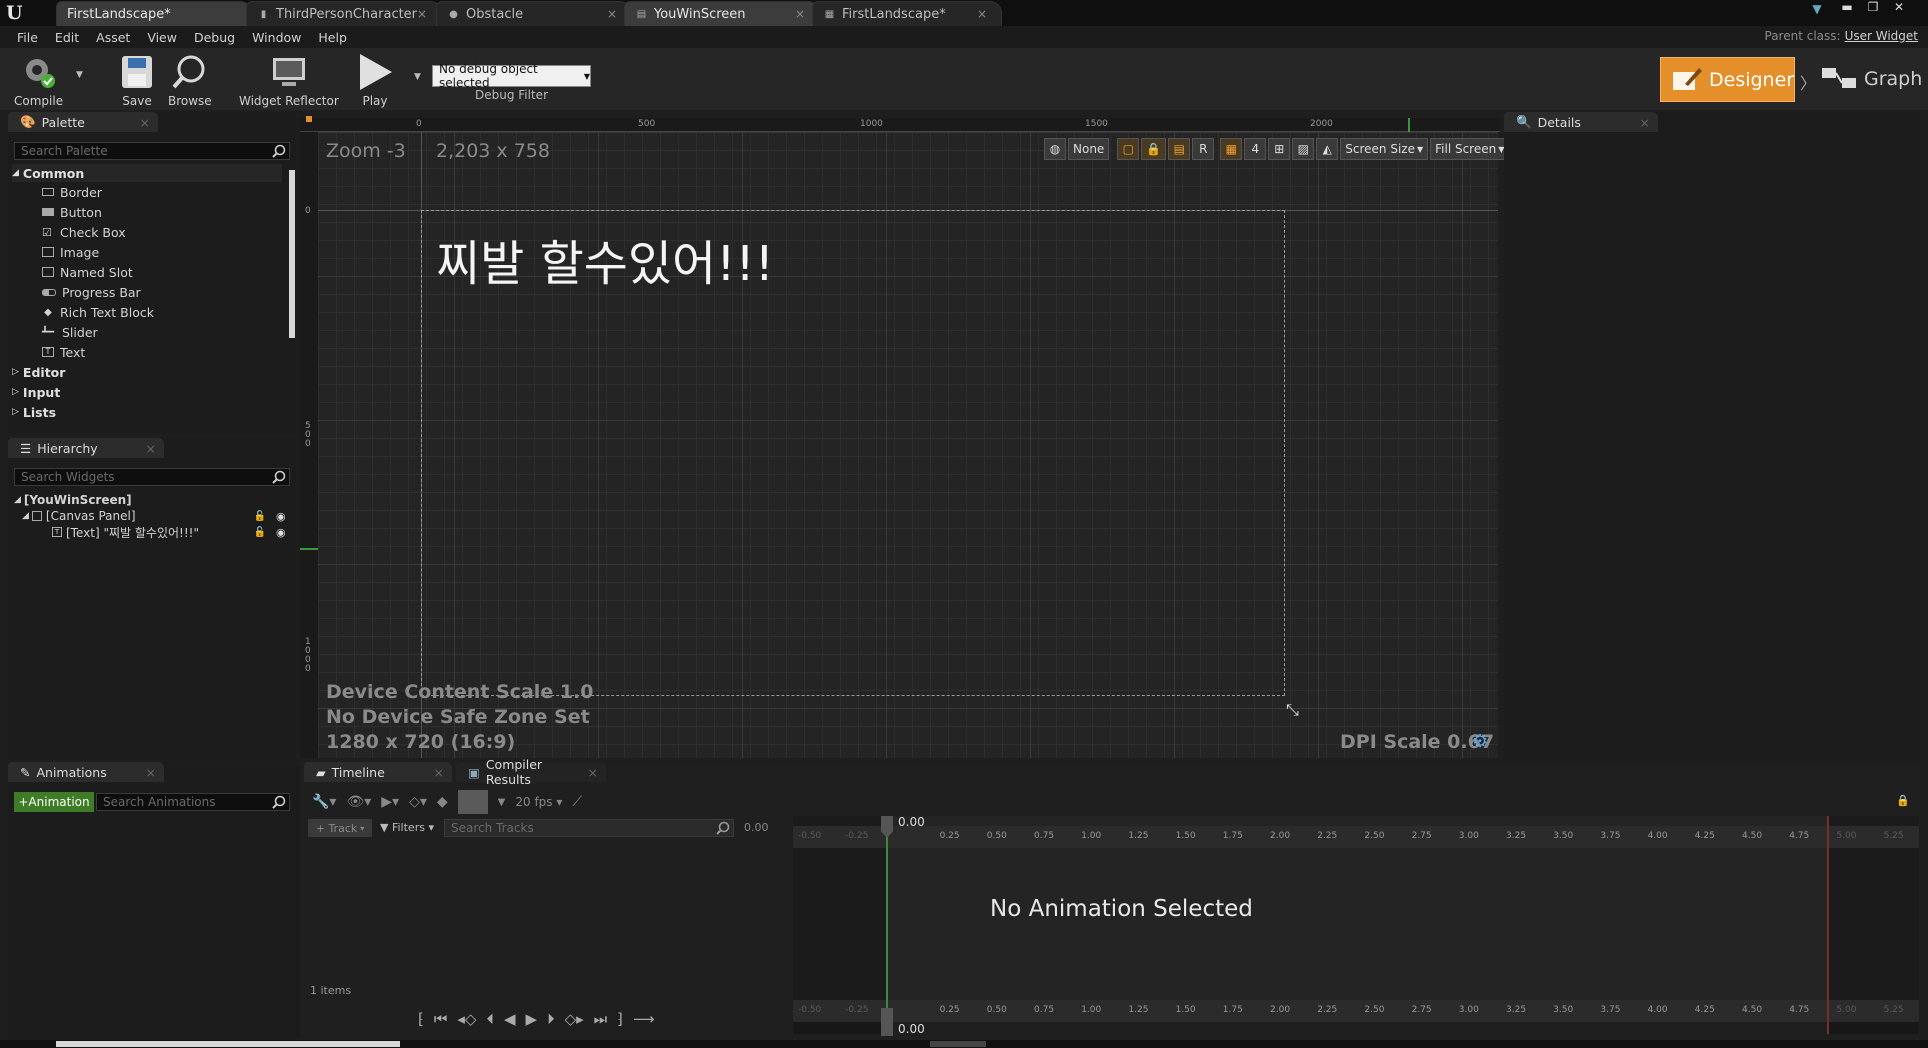 The image size is (1928, 1048). What do you see at coordinates (1292, 710) in the screenshot?
I see `resize-handle-icon: ⤡` at bounding box center [1292, 710].